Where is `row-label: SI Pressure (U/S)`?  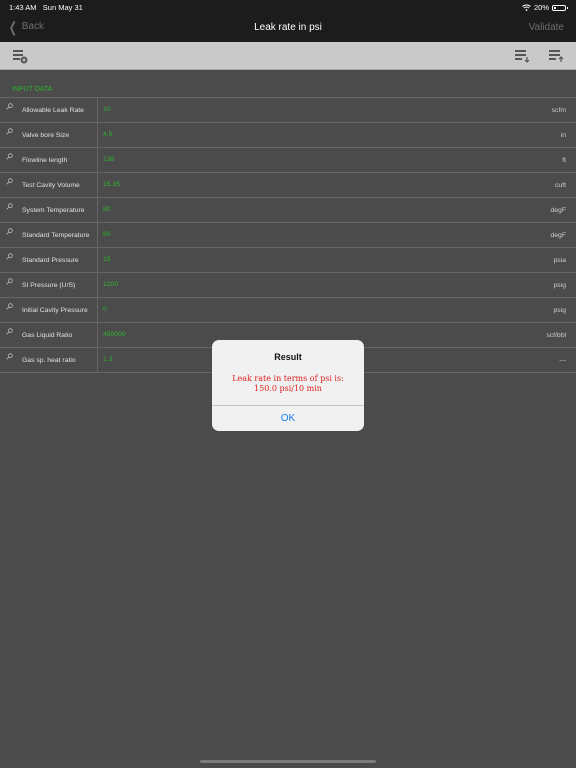 row-label: SI Pressure (U/S) is located at coordinates (49, 285).